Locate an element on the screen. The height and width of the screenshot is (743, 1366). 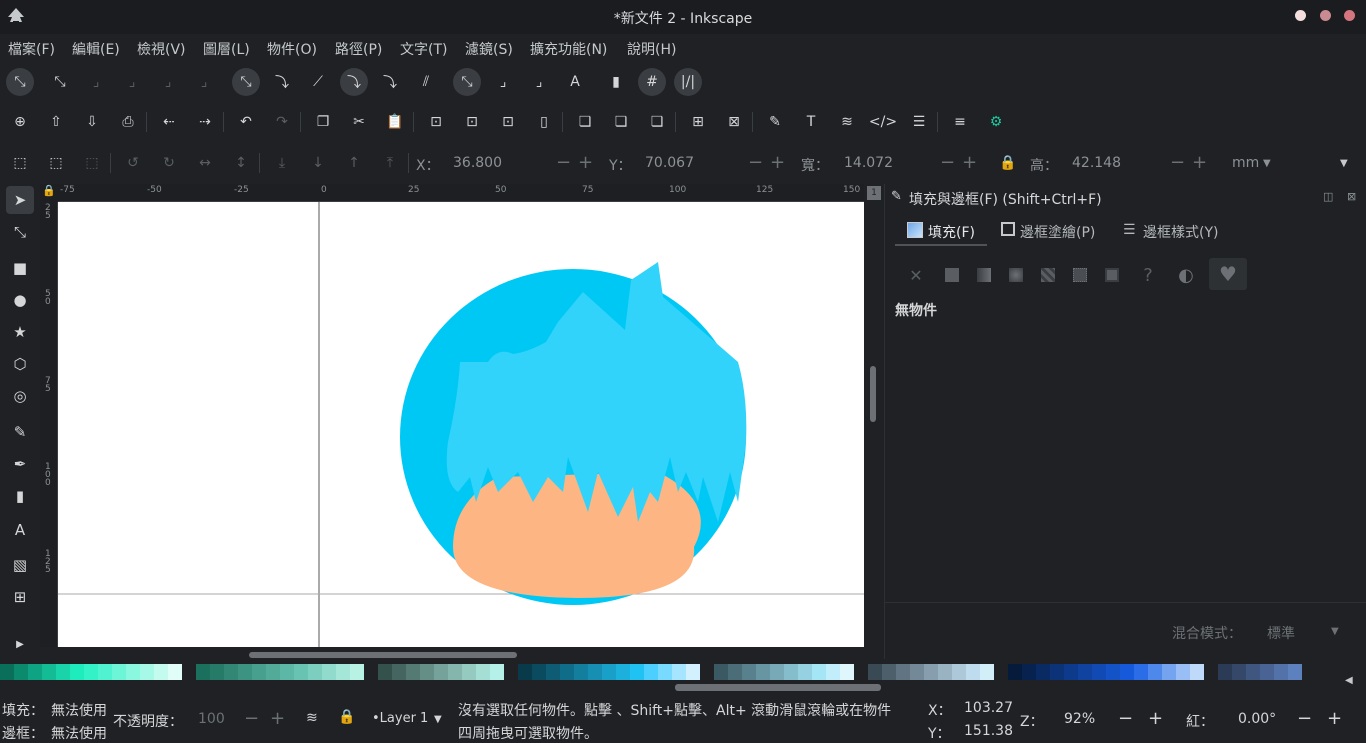
ungroup-icon: ⊠ is located at coordinates (734, 122).